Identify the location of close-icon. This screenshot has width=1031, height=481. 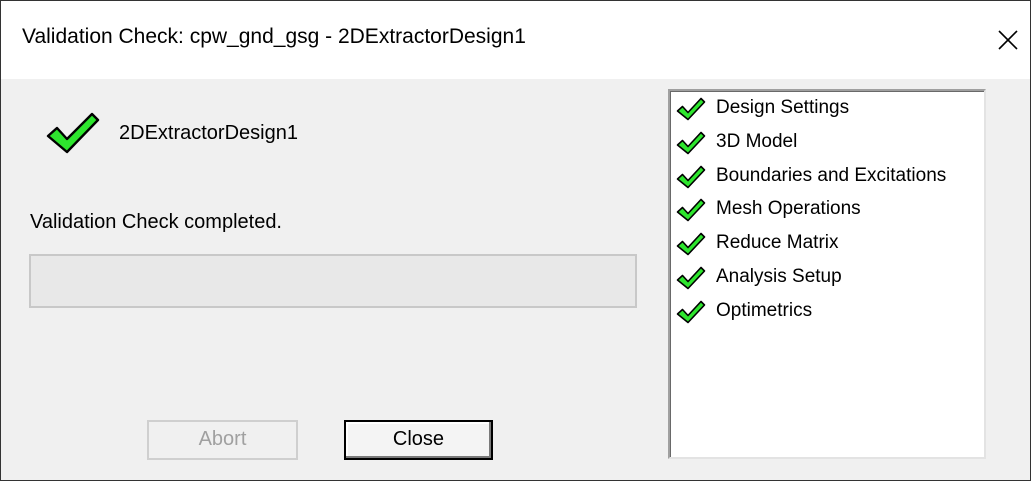
(1008, 39).